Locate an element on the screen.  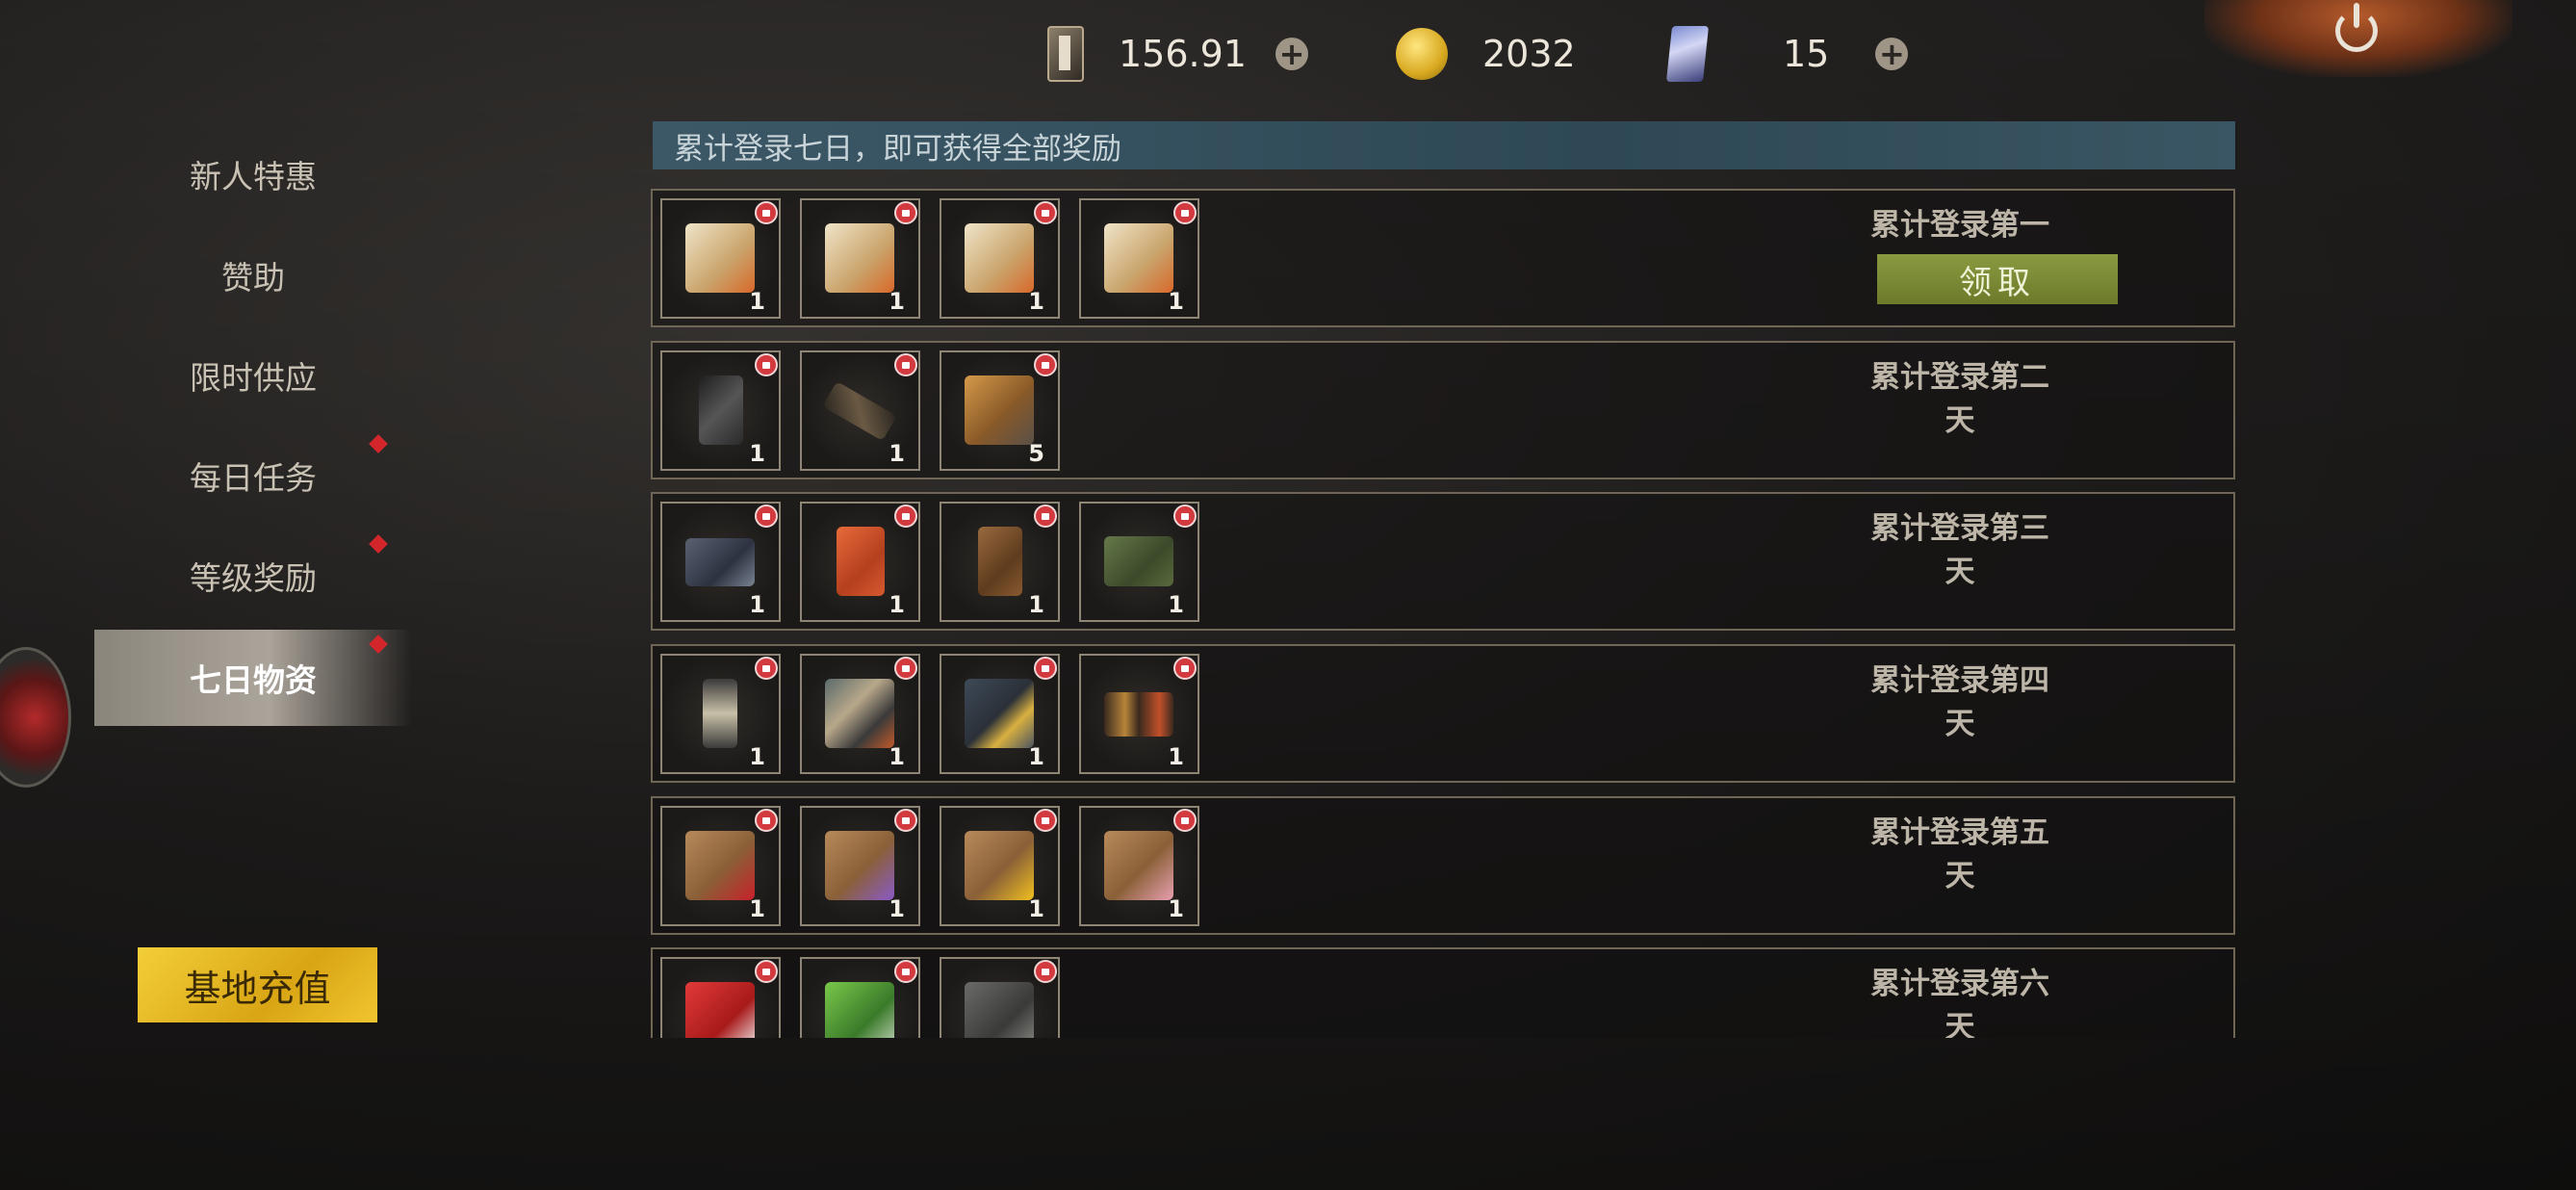
sidebar-item-seven-day-supplies: 七日物资 is located at coordinates (253, 678).